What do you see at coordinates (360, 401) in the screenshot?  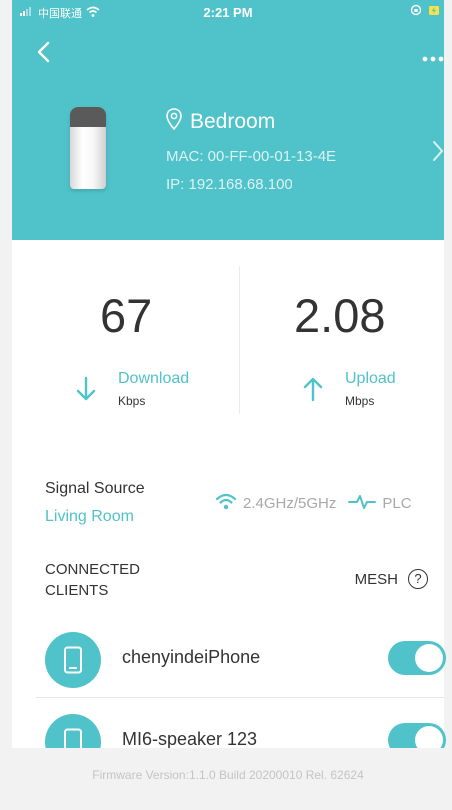 I see `upload-unit: Mbps` at bounding box center [360, 401].